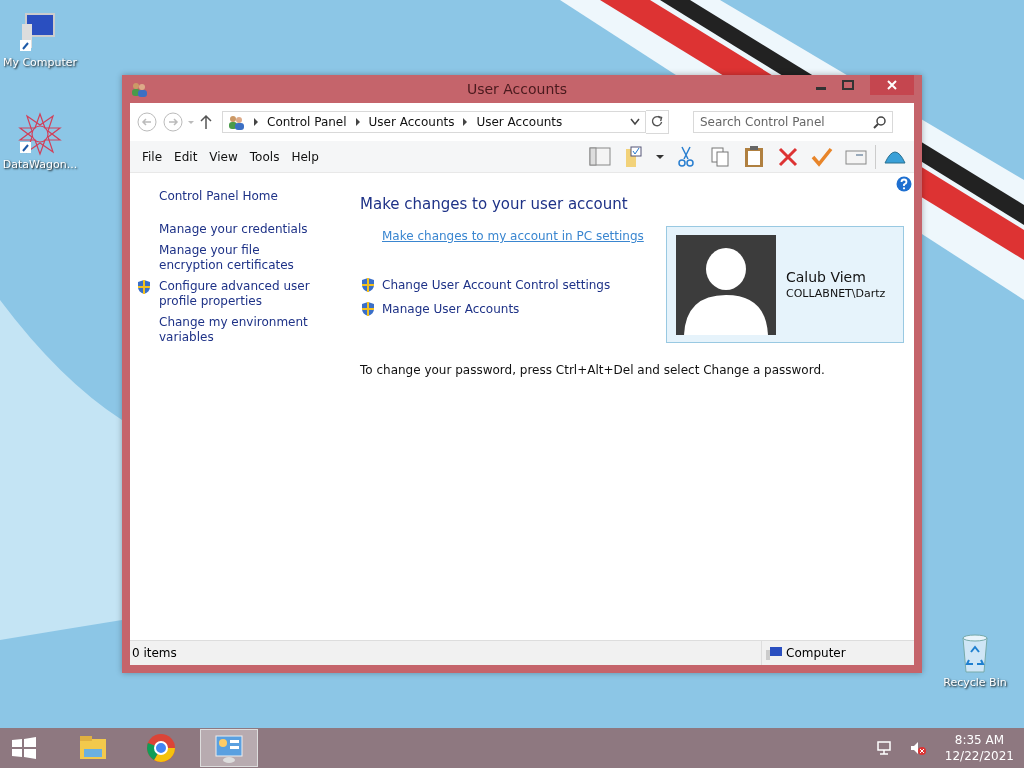 This screenshot has width=1024, height=768. What do you see at coordinates (496, 285) in the screenshot?
I see `task-link: Change User Account Control settings` at bounding box center [496, 285].